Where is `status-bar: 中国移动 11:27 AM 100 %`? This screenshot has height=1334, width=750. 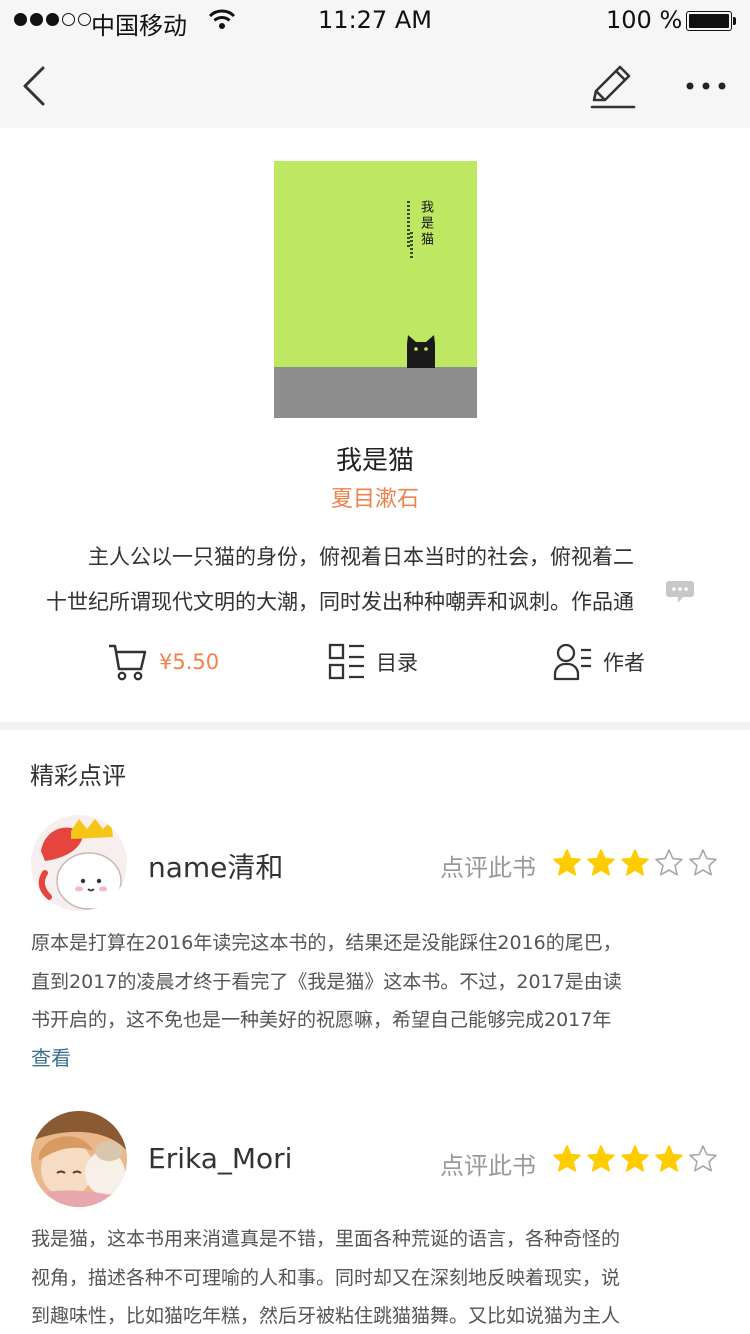
status-bar: 中国移动 11:27 AM 100 % is located at coordinates (375, 20).